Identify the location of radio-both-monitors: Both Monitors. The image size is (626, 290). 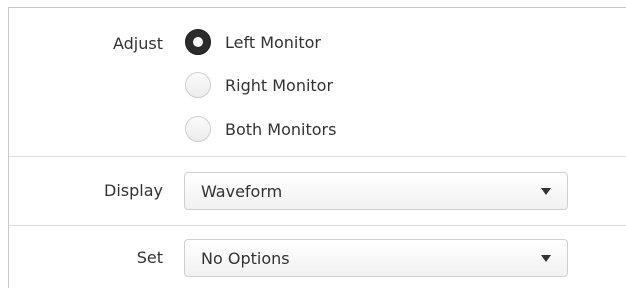
(260, 129).